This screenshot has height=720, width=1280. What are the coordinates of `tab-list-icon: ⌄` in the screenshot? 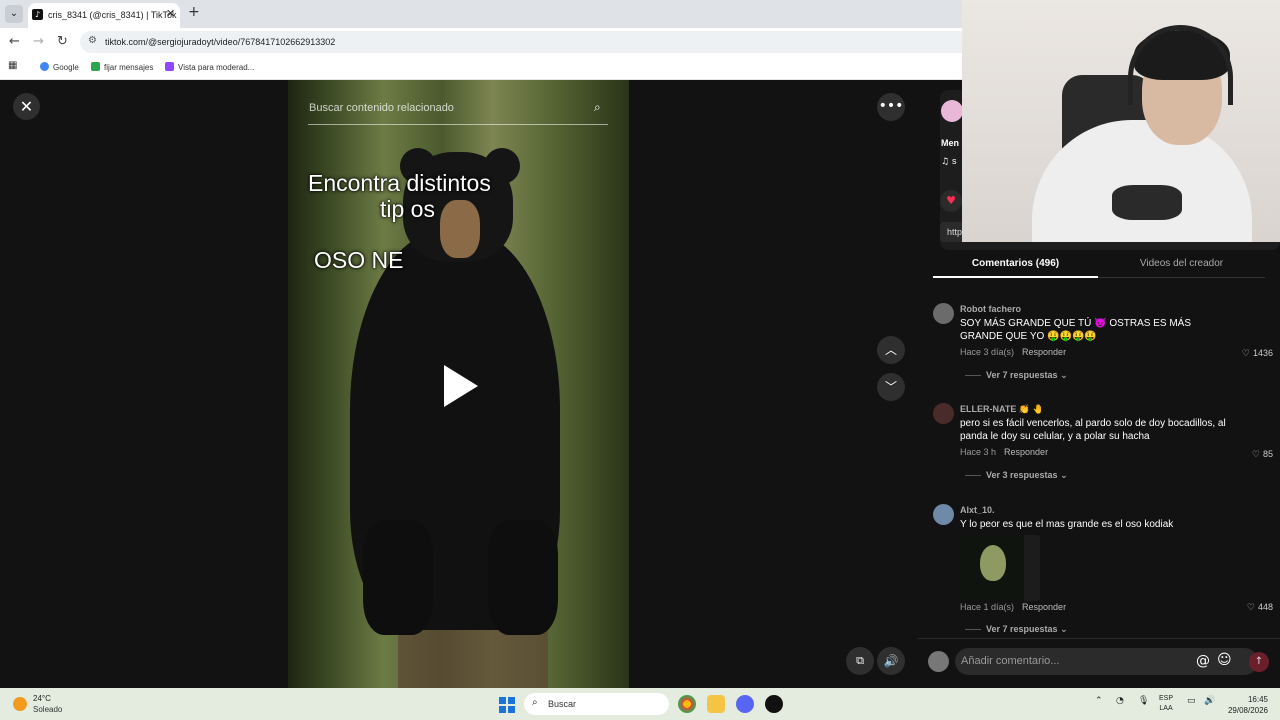 It's located at (14, 14).